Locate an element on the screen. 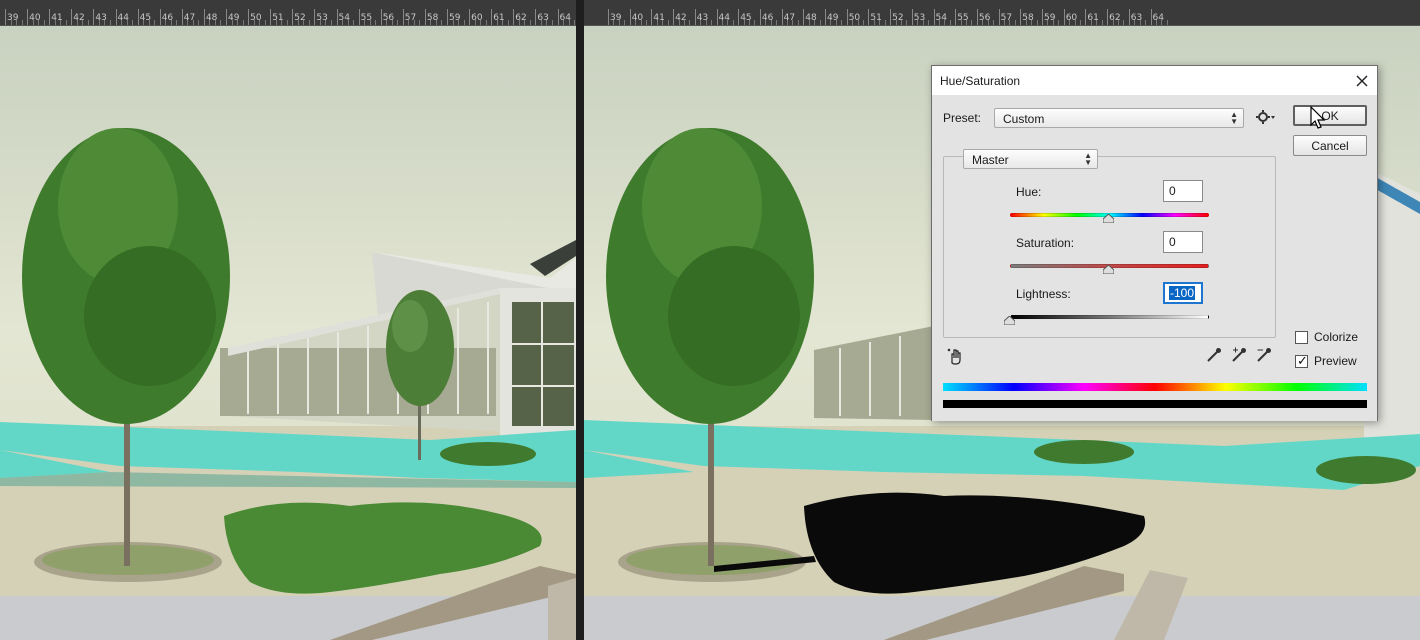 The image size is (1420, 640). eyedropper-icon is located at coordinates (1214, 355).